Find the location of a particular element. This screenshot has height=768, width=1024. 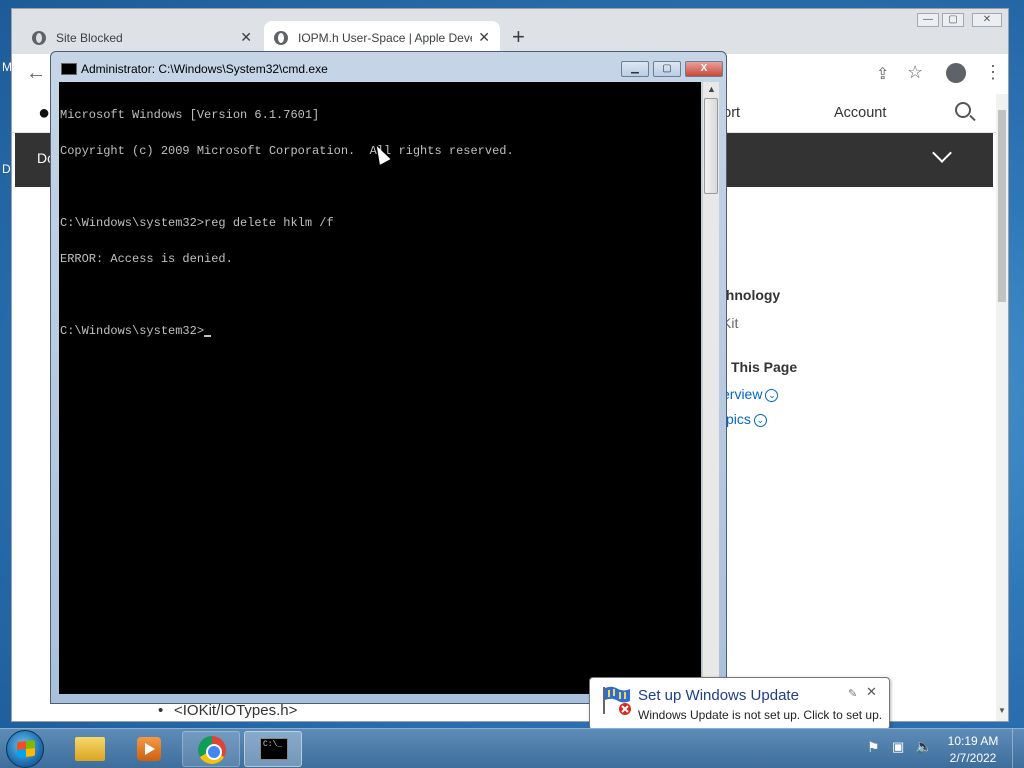

overview-link: erview ⌄ is located at coordinates (750, 394).